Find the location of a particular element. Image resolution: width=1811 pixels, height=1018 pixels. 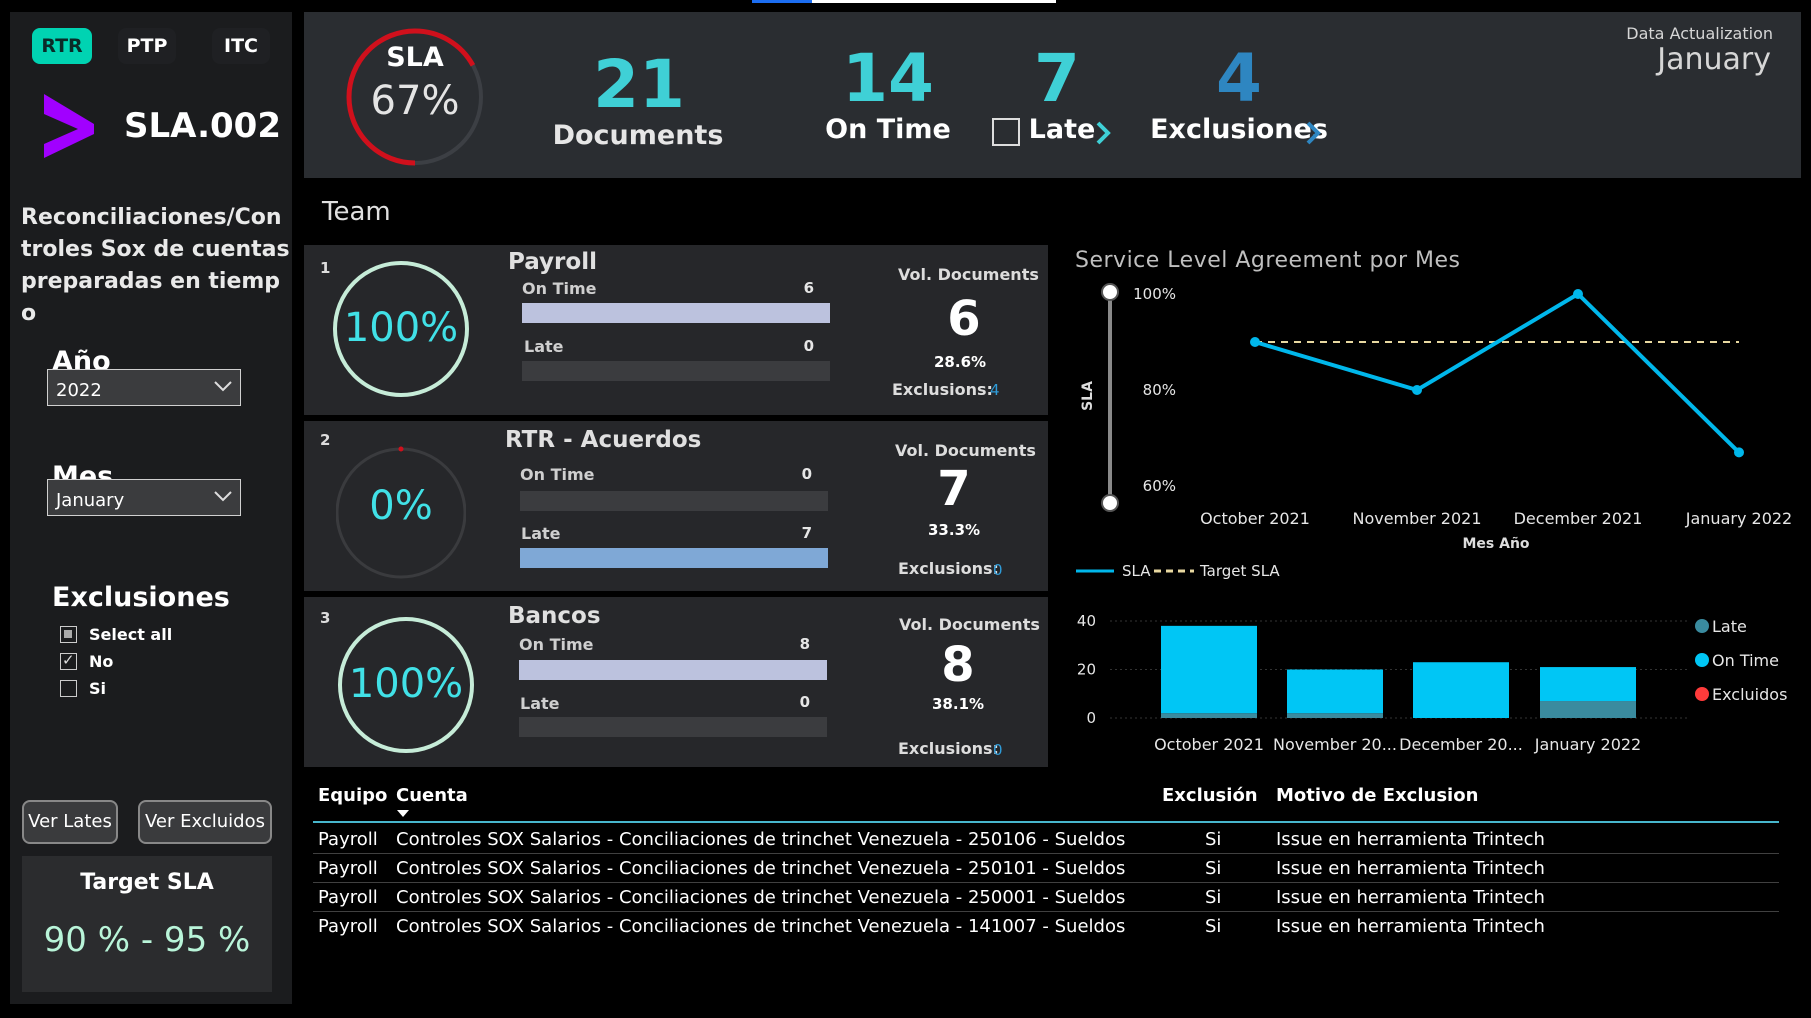

team-sla-percent: 100% is located at coordinates (401, 328).